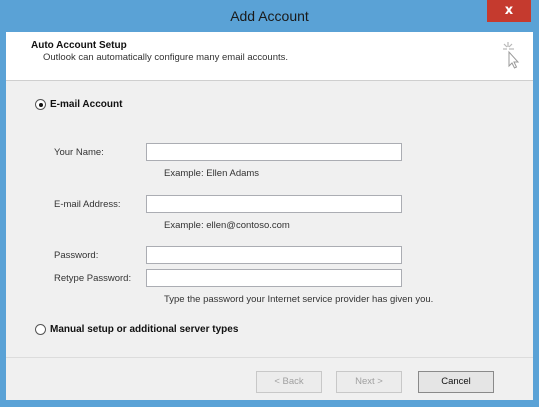 The height and width of the screenshot is (407, 539). Describe the element at coordinates (269, 357) in the screenshot. I see `footer-divider` at that location.